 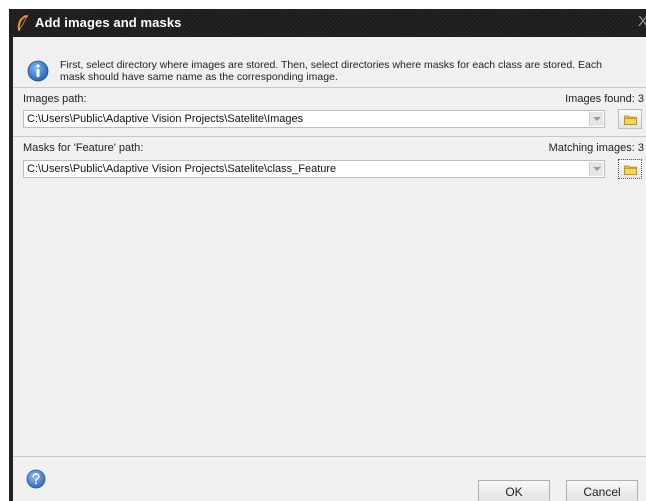 What do you see at coordinates (596, 169) in the screenshot?
I see `masks-path-dropdown-icon` at bounding box center [596, 169].